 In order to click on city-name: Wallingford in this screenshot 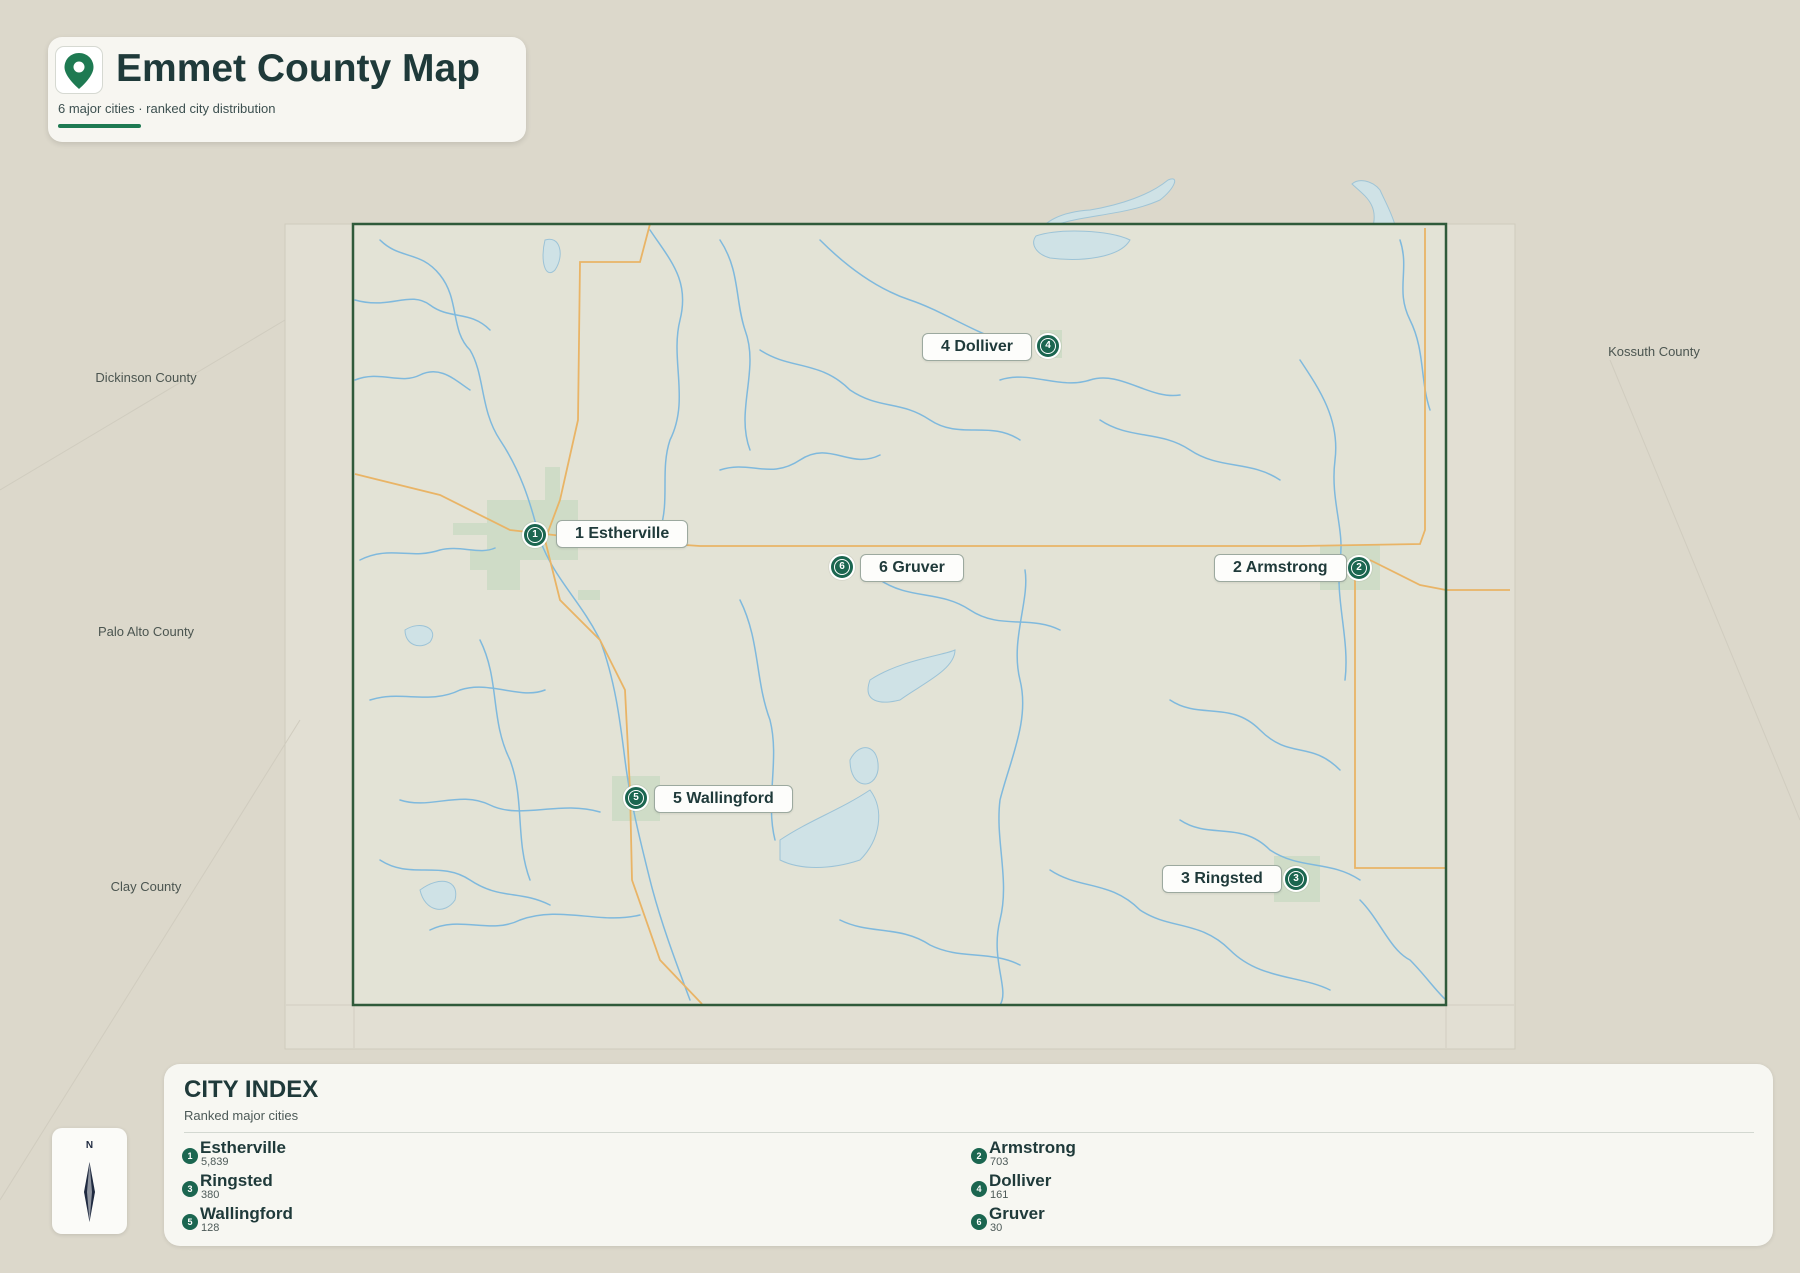, I will do `click(246, 1213)`.